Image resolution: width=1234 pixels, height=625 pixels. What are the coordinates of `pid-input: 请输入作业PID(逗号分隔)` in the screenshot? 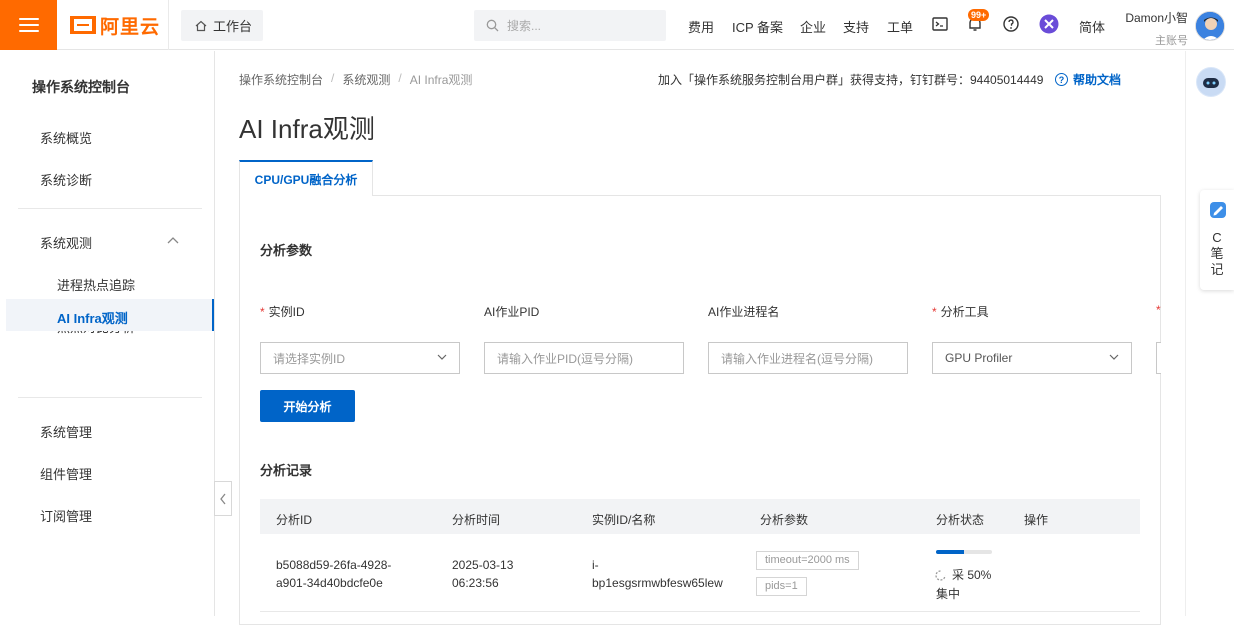 It's located at (584, 358).